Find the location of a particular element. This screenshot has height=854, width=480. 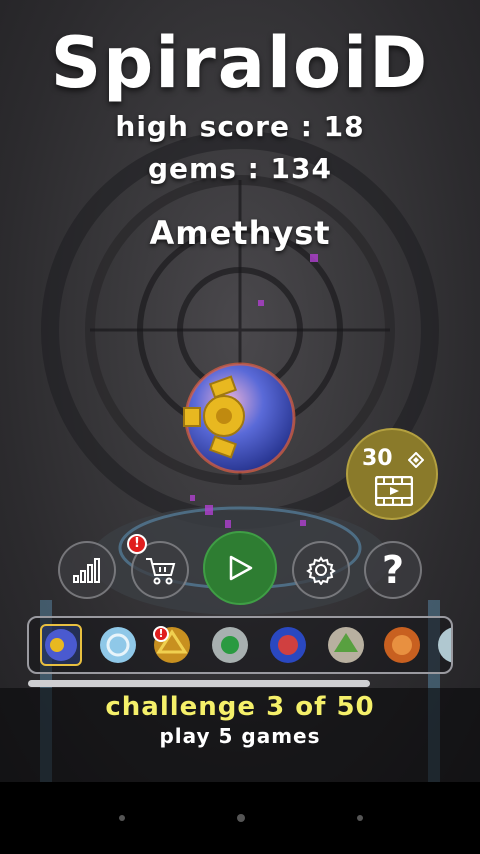

bar-chart-icon is located at coordinates (86, 570).